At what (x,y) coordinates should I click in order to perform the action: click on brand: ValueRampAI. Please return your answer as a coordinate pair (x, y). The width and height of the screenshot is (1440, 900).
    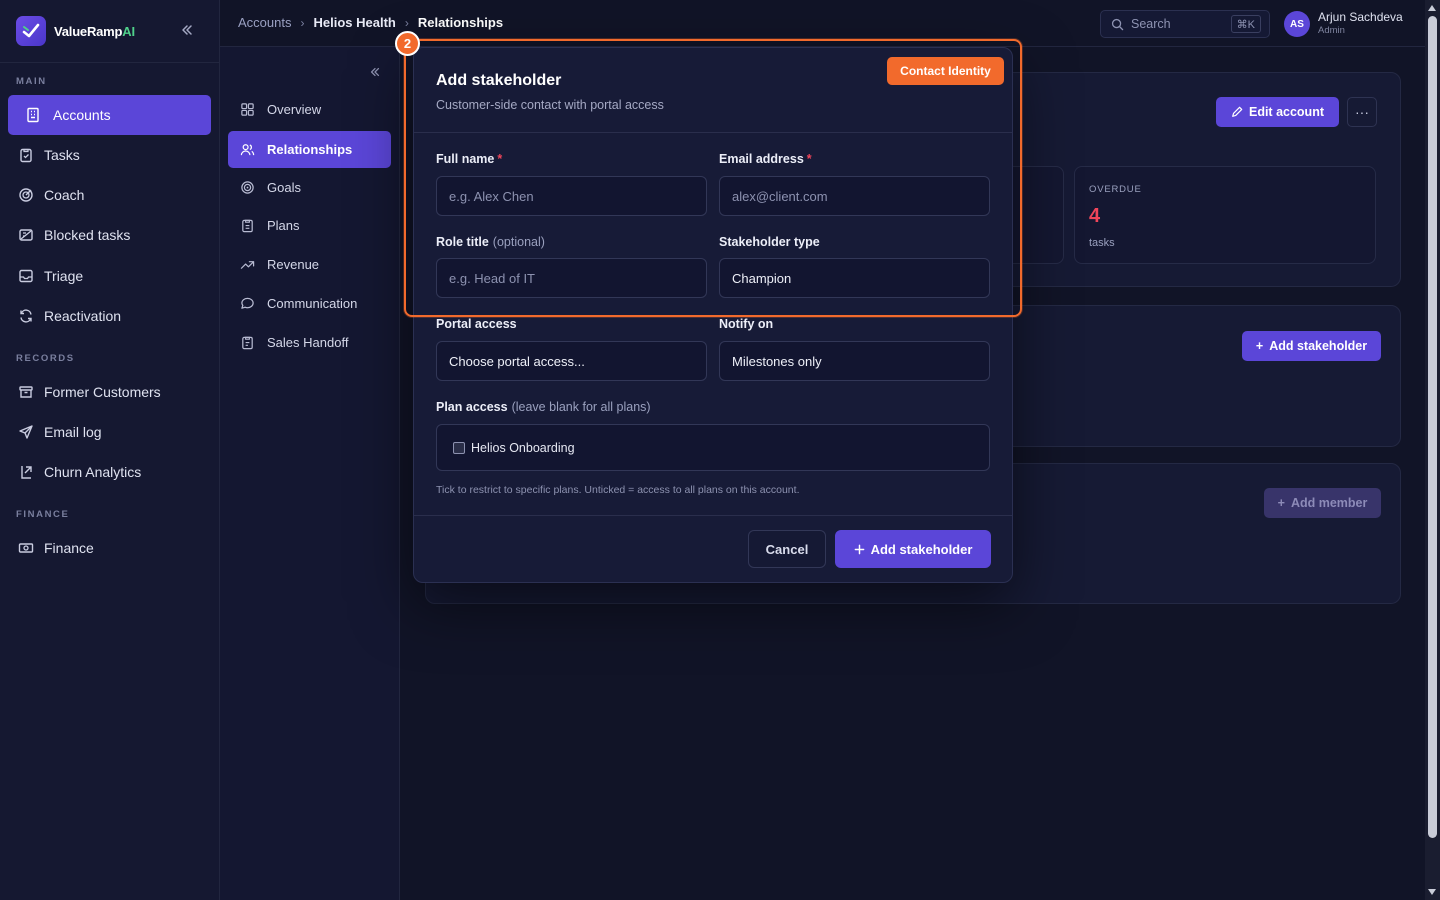
    Looking at the image, I should click on (75, 31).